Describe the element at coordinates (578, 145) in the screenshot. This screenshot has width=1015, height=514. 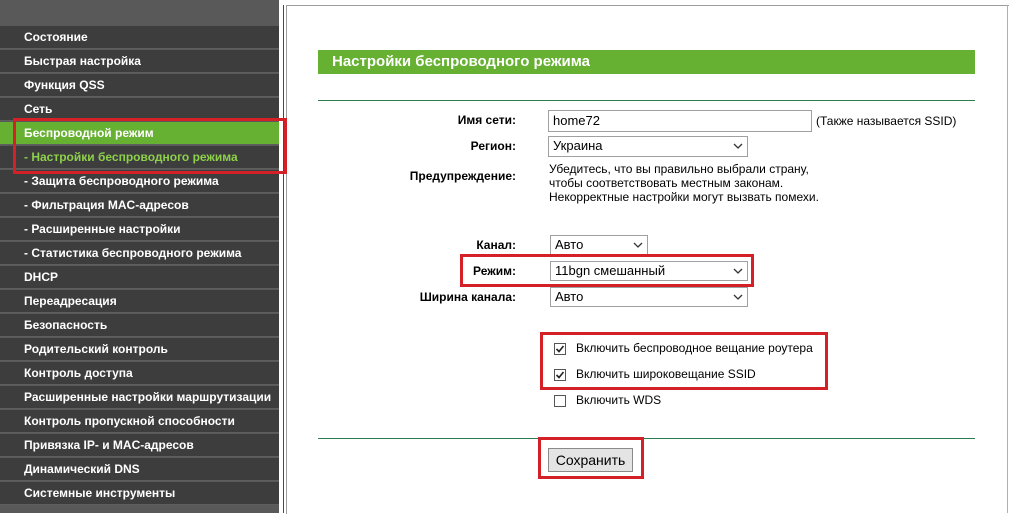
I see `region-select-value: Украина` at that location.